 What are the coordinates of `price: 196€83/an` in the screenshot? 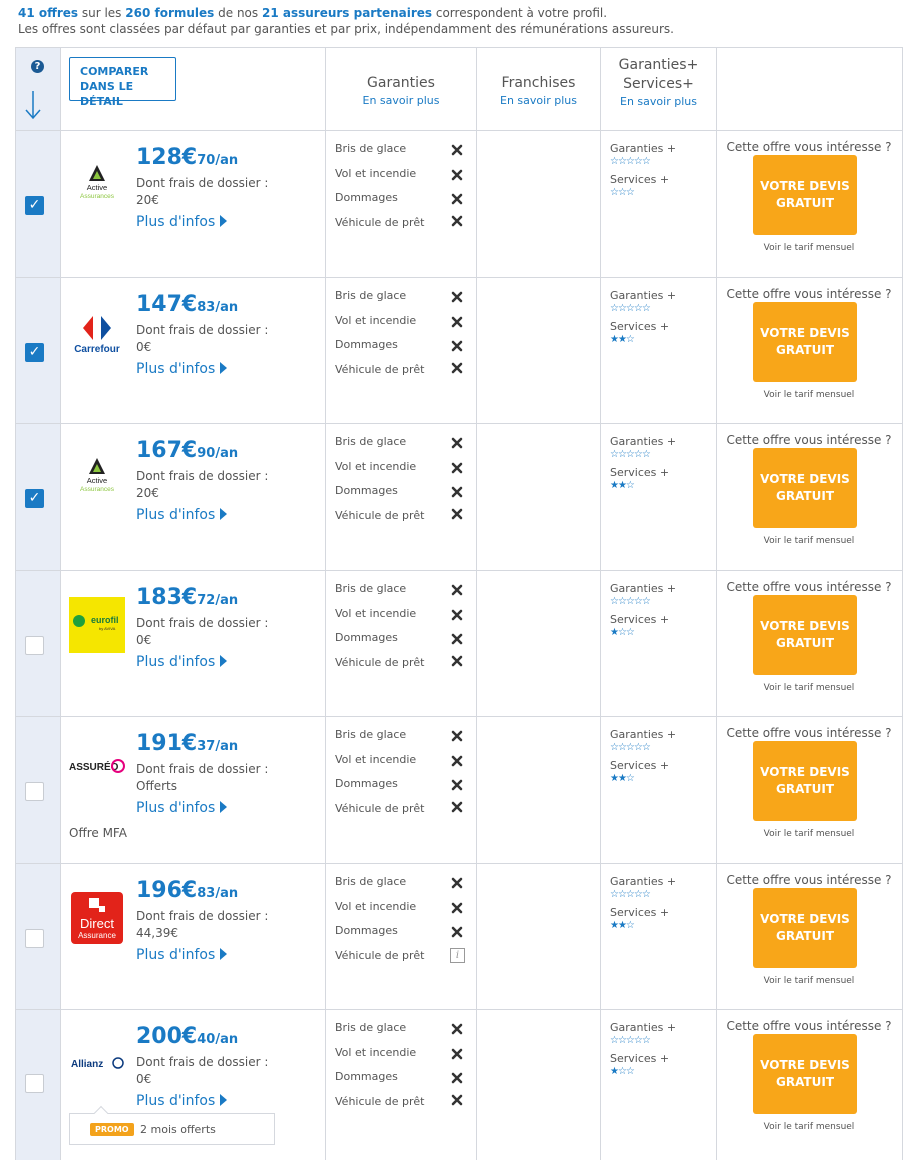 It's located at (187, 890).